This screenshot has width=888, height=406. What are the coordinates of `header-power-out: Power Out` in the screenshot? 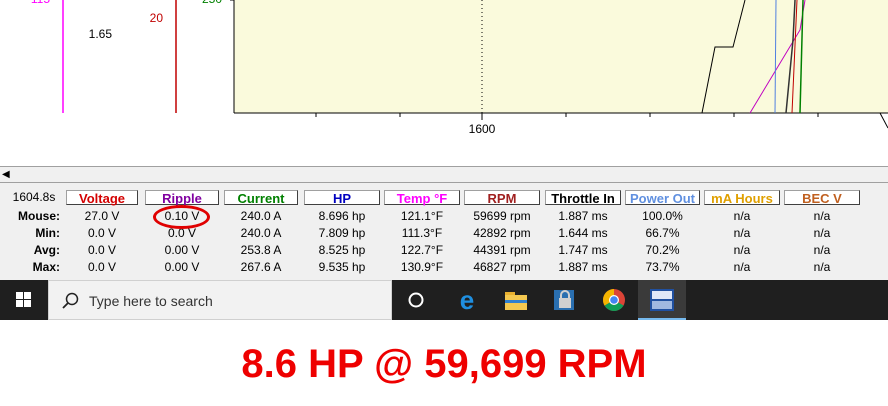 It's located at (662, 198).